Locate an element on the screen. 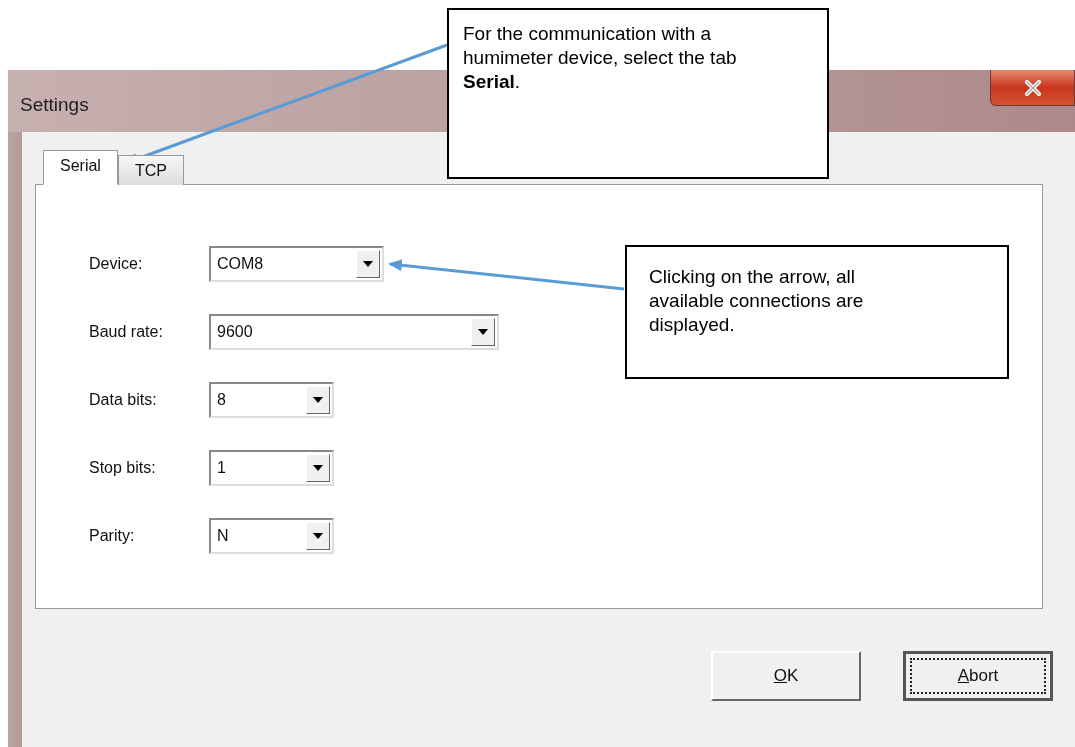 The image size is (1075, 747). close-icon is located at coordinates (1032, 87).